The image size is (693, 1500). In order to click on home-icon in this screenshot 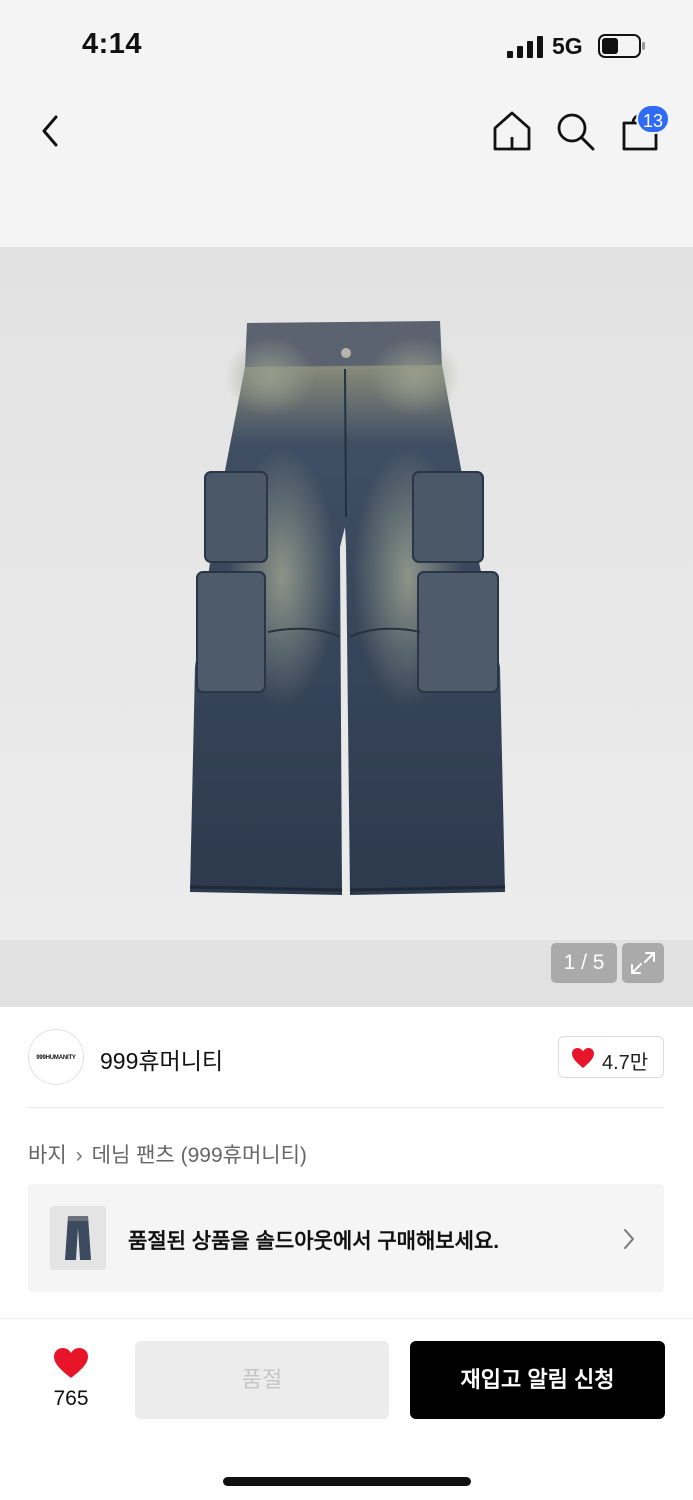, I will do `click(512, 131)`.